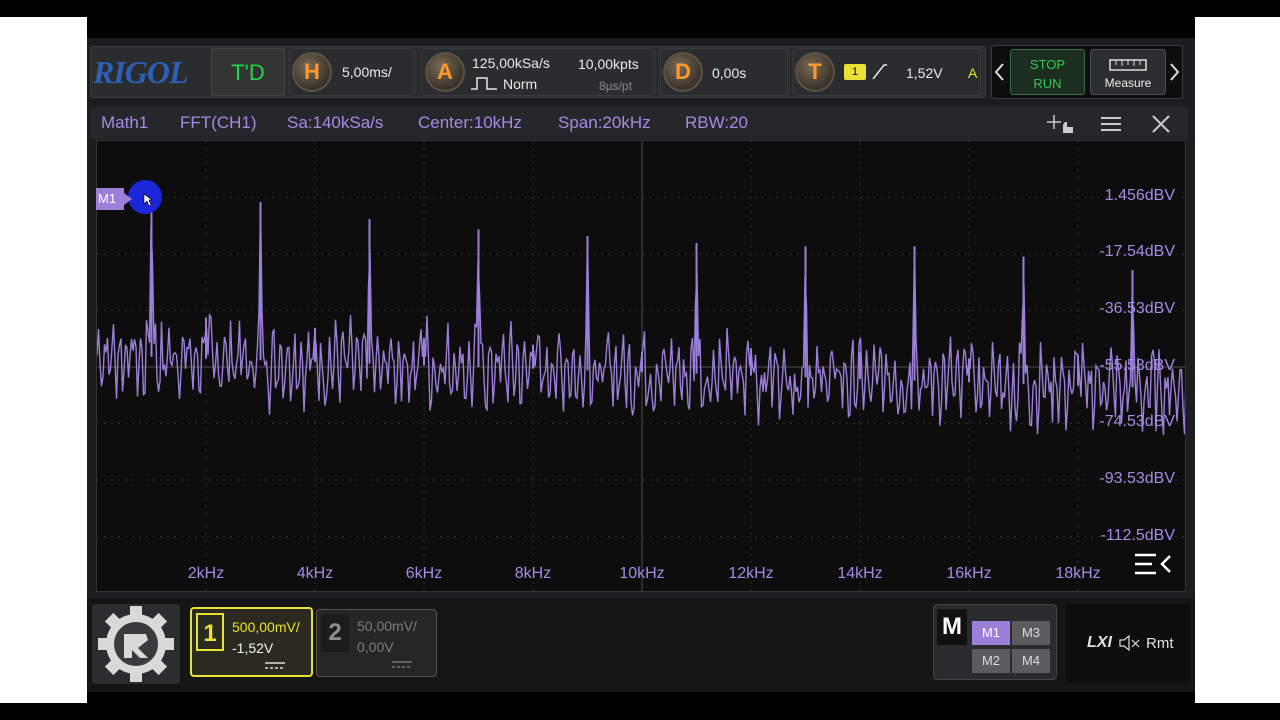 The width and height of the screenshot is (1280, 720). Describe the element at coordinates (608, 64) in the screenshot. I see `memory-depth: 10,00kpts` at that location.